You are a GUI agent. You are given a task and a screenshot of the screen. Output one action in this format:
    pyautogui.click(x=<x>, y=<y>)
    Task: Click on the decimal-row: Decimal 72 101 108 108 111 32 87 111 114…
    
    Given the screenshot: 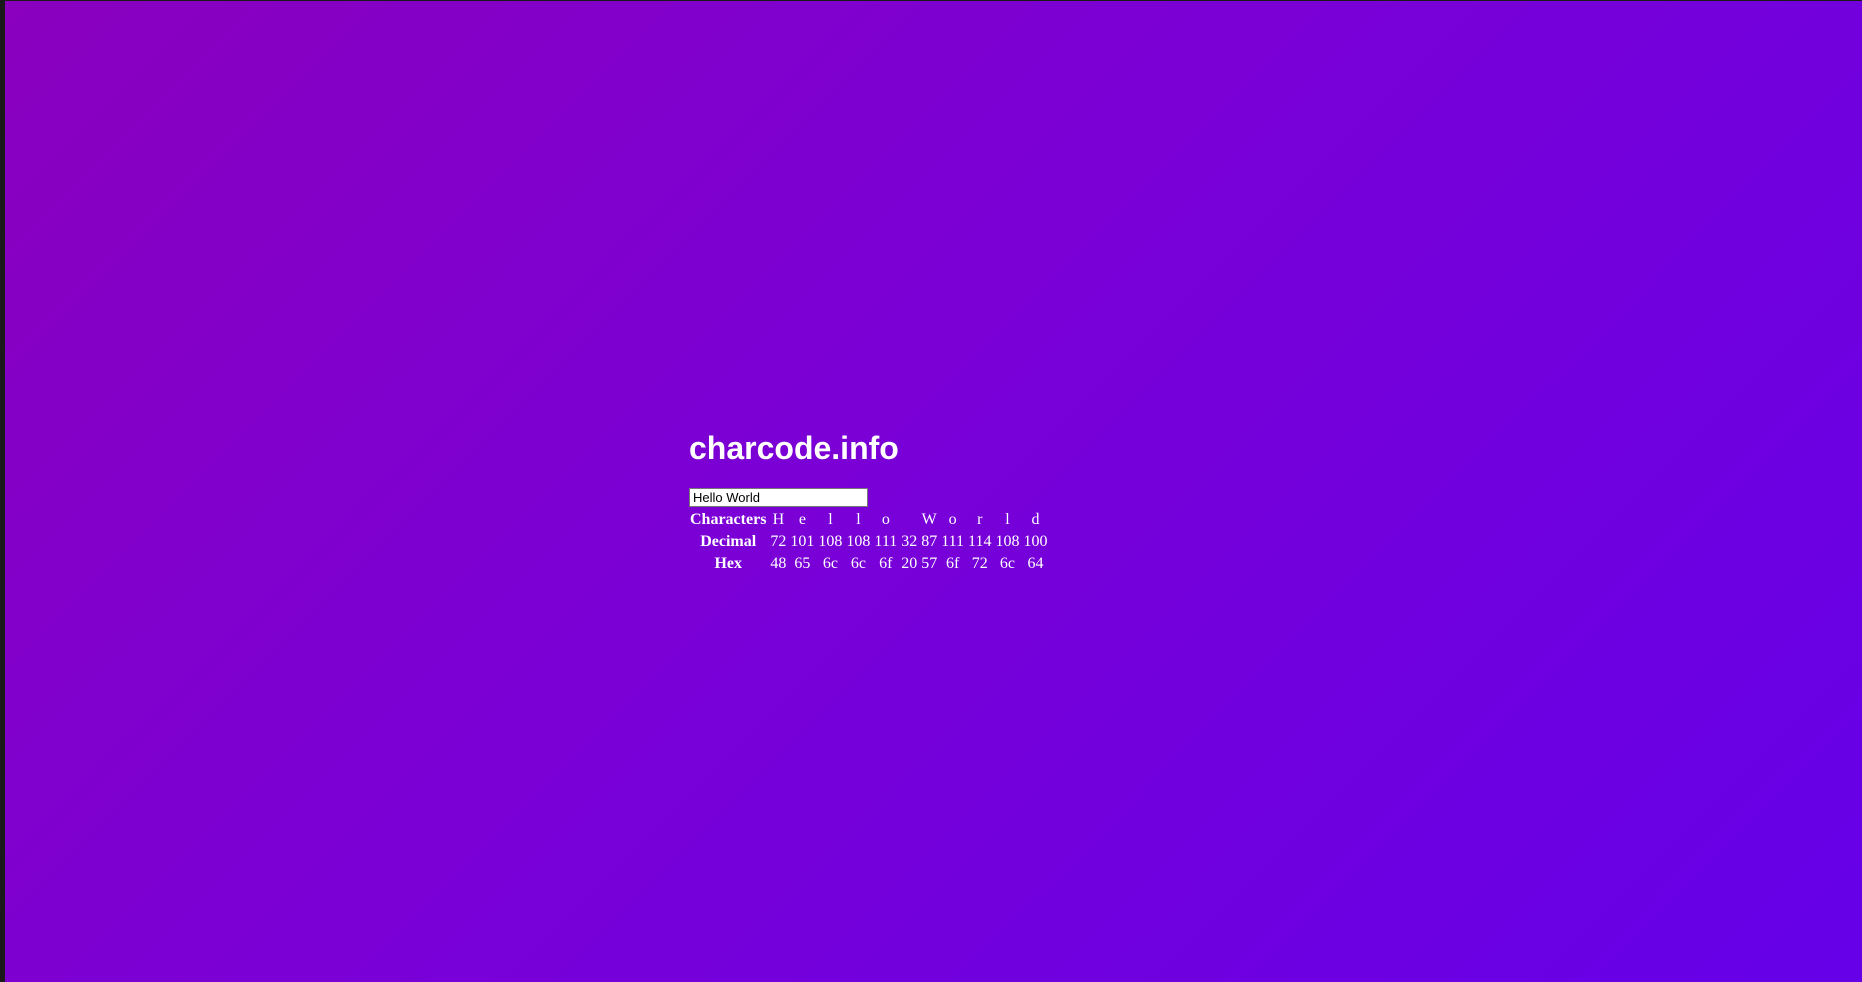 What is the action you would take?
    pyautogui.click(x=868, y=542)
    